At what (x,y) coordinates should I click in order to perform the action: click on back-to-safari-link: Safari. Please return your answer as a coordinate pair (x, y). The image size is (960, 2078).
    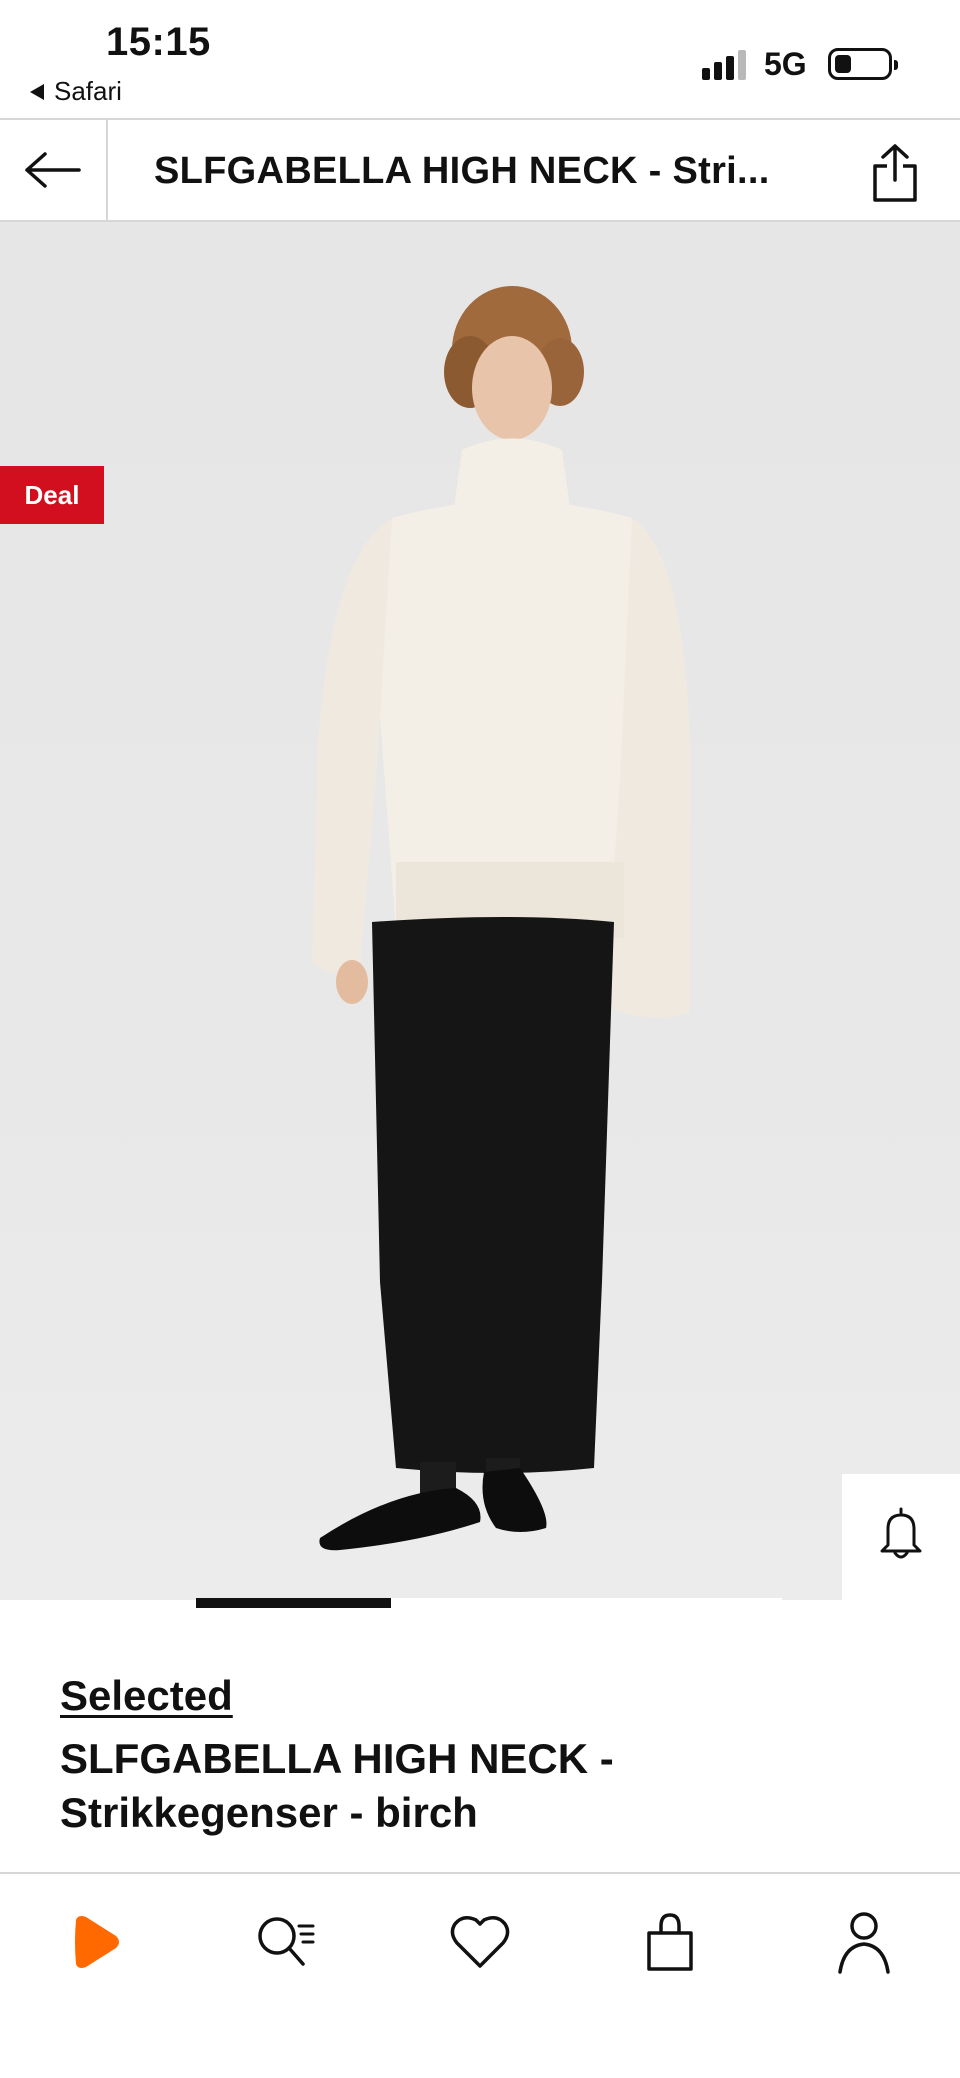
    Looking at the image, I should click on (76, 91).